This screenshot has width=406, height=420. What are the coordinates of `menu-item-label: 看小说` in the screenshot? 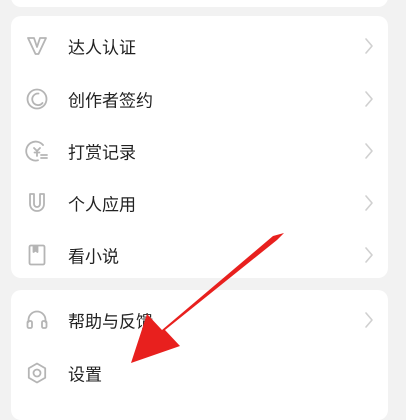 It's located at (93, 257).